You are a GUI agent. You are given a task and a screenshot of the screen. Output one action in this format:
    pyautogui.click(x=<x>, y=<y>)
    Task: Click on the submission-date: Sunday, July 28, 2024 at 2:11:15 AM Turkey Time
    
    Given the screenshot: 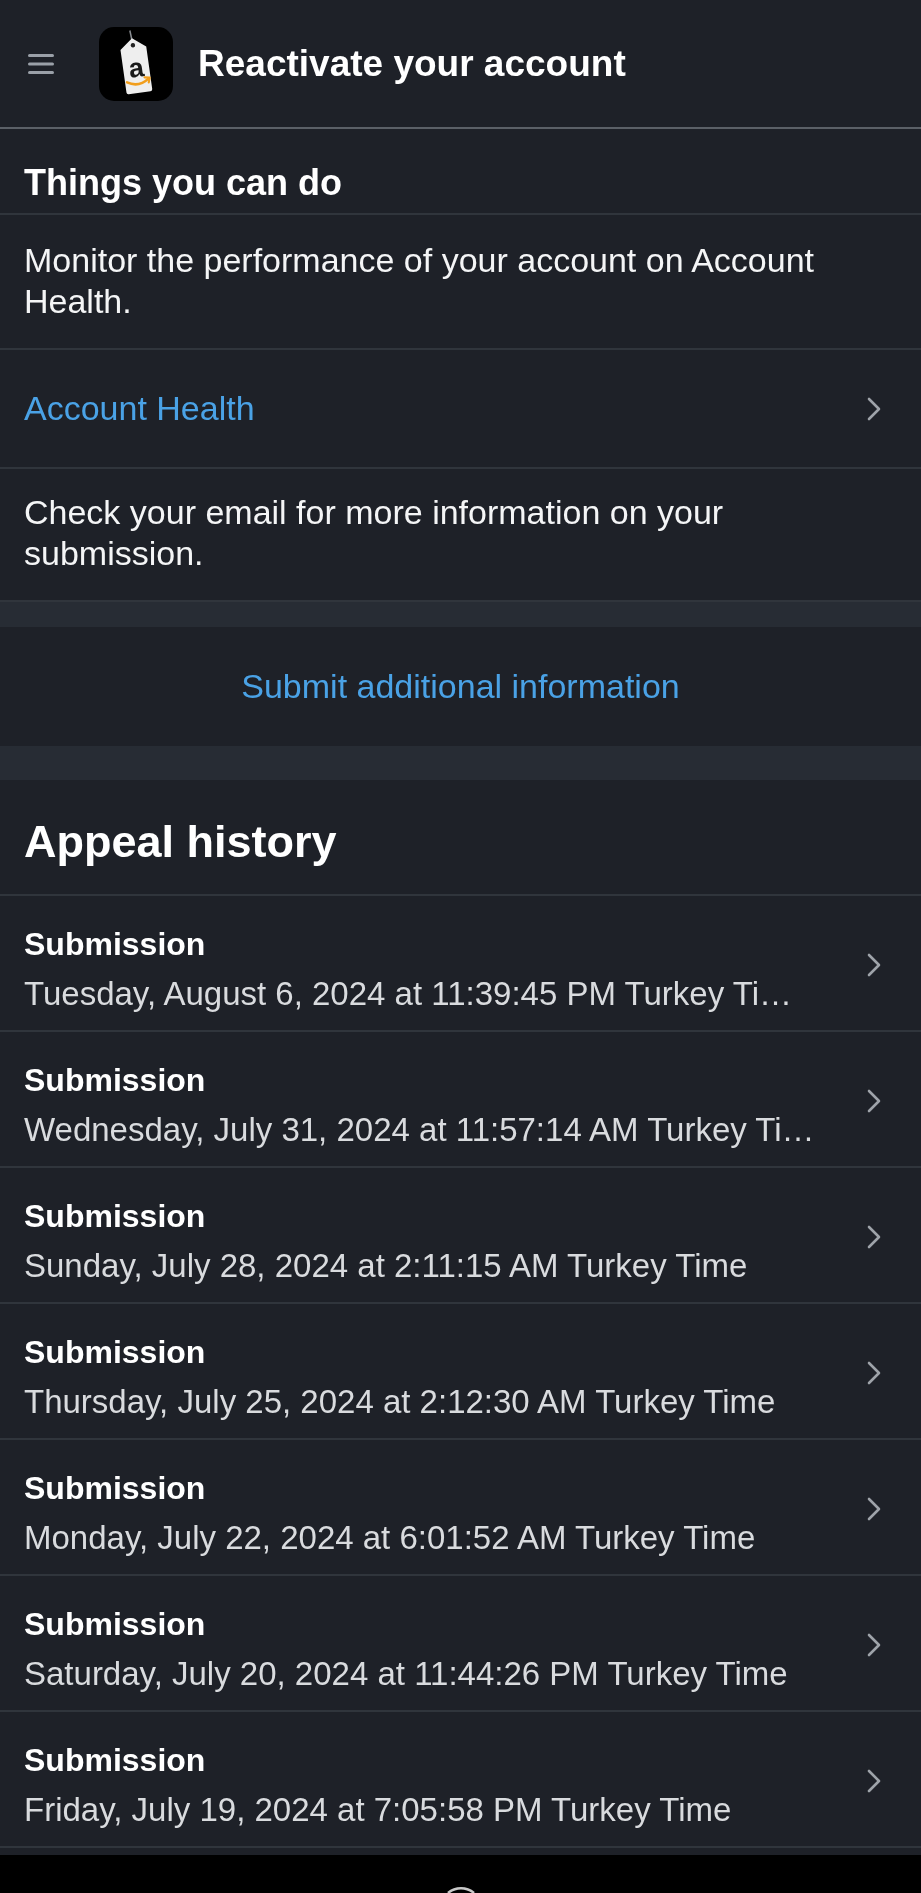 What is the action you would take?
    pyautogui.click(x=386, y=1266)
    